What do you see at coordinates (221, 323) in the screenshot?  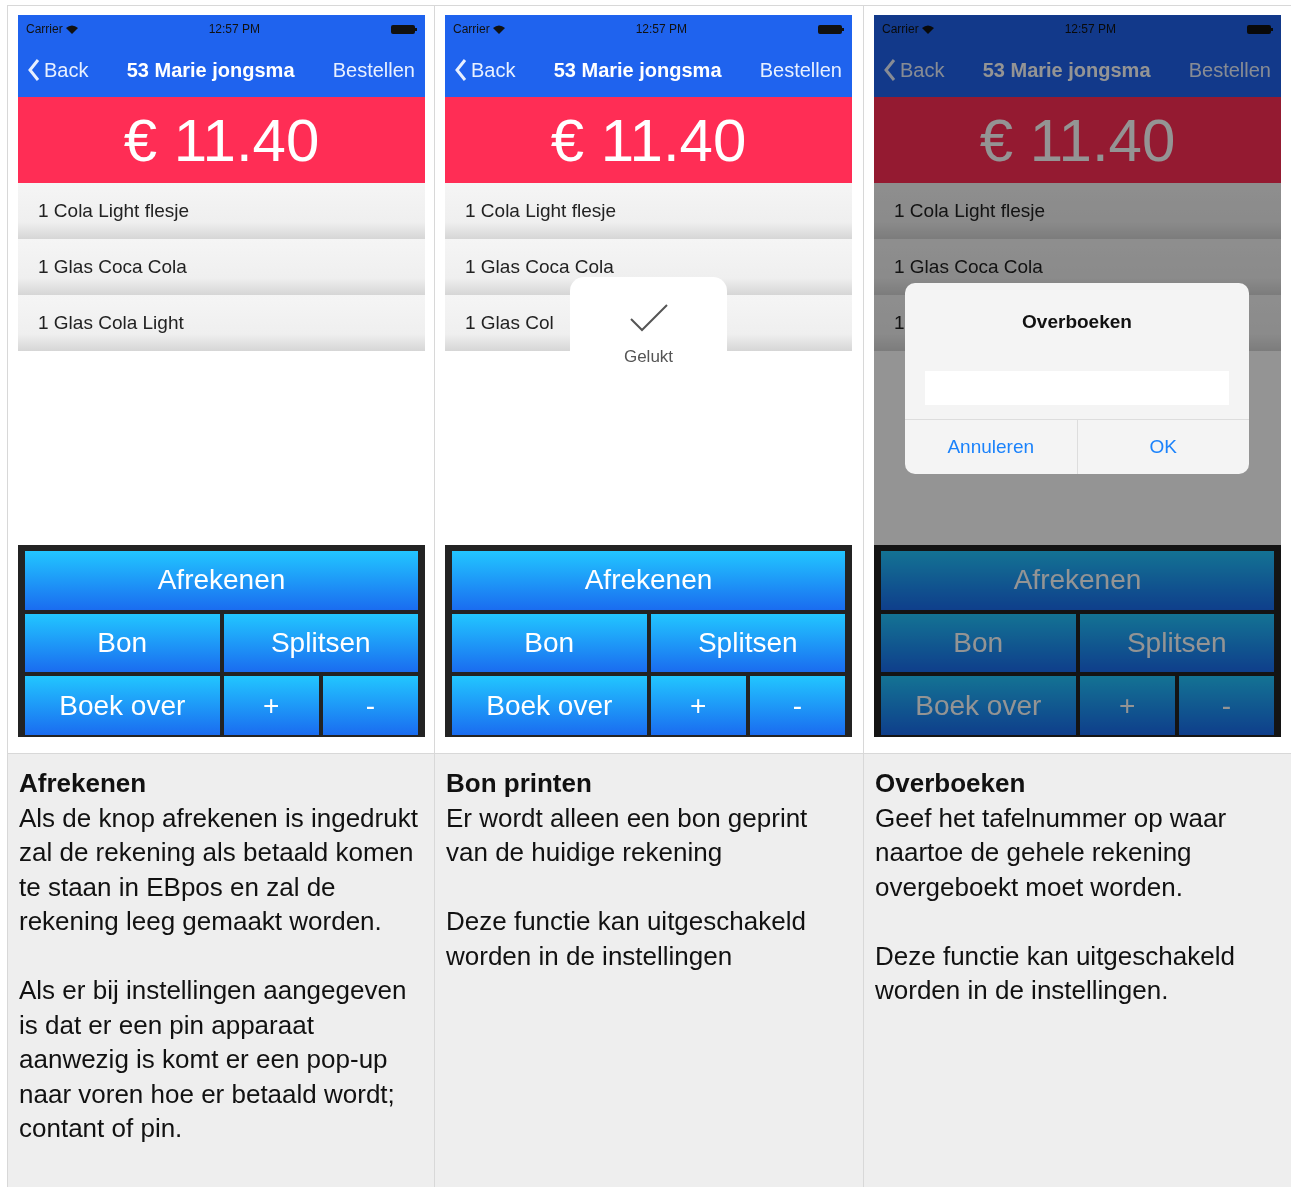 I see `order-item: 1 Glas Cola Light` at bounding box center [221, 323].